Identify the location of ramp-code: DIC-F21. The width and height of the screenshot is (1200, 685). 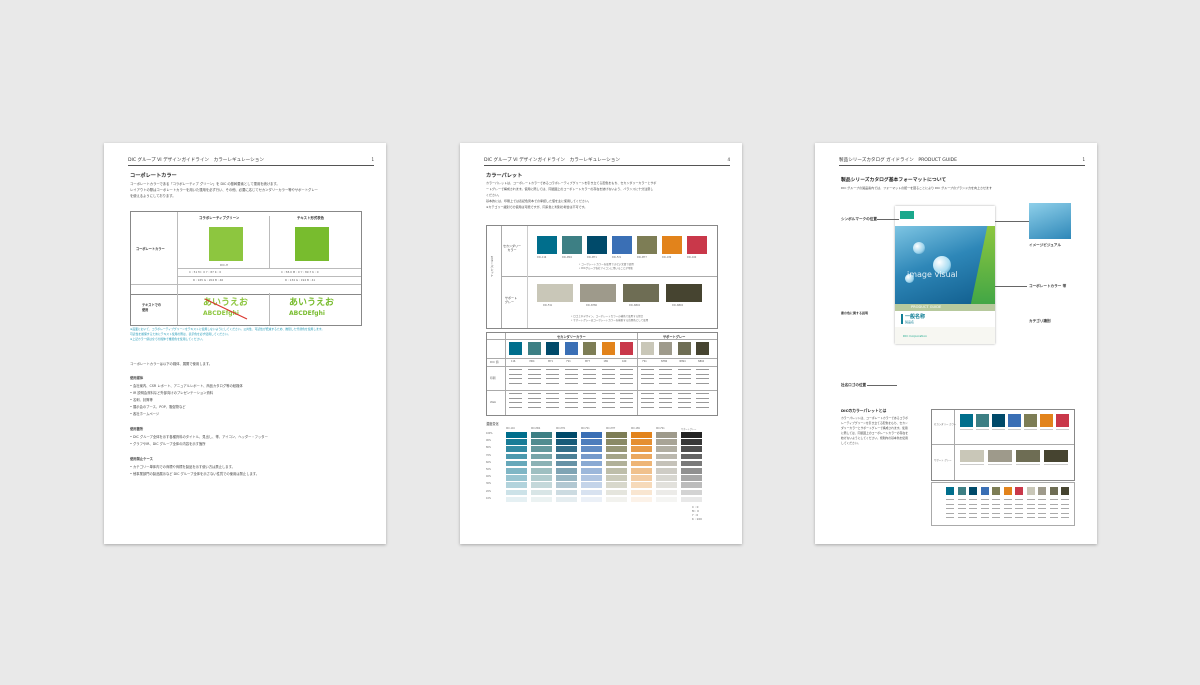
(585, 428).